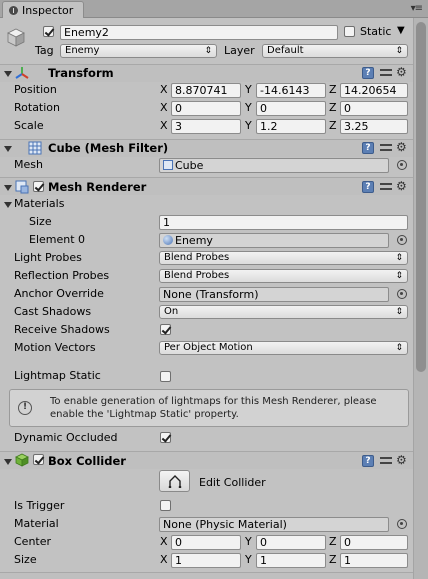 The height and width of the screenshot is (579, 428). Describe the element at coordinates (38, 186) in the screenshot. I see `mesh-renderer-enabled-checkbox` at that location.